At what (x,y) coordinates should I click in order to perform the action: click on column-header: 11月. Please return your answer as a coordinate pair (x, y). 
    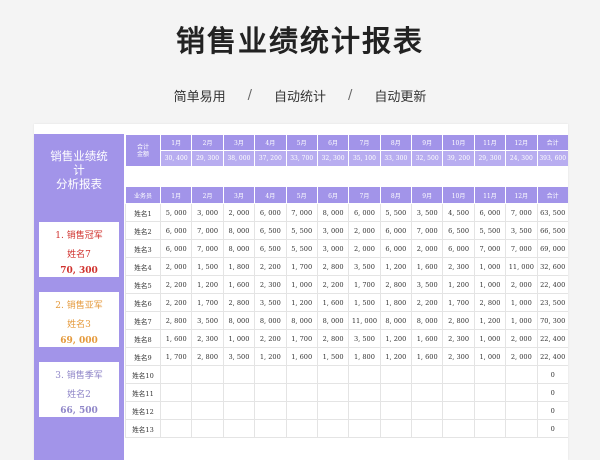
    Looking at the image, I should click on (490, 195).